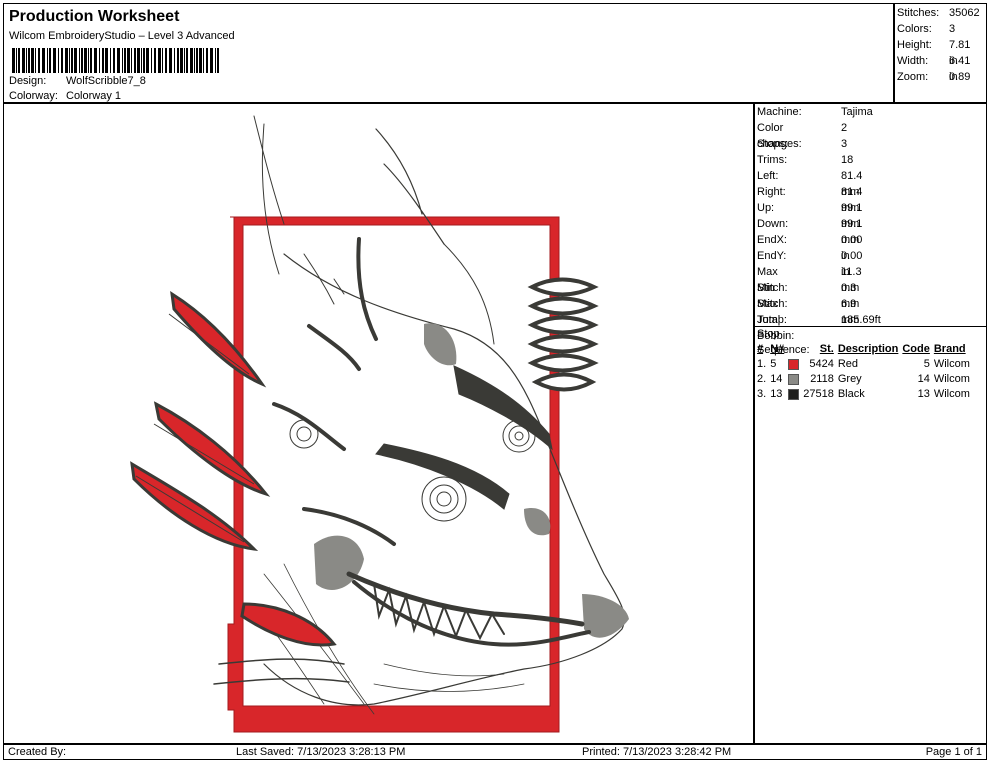 The width and height of the screenshot is (990, 762). Describe the element at coordinates (821, 364) in the screenshot. I see `stop-stitches: 5424` at that location.